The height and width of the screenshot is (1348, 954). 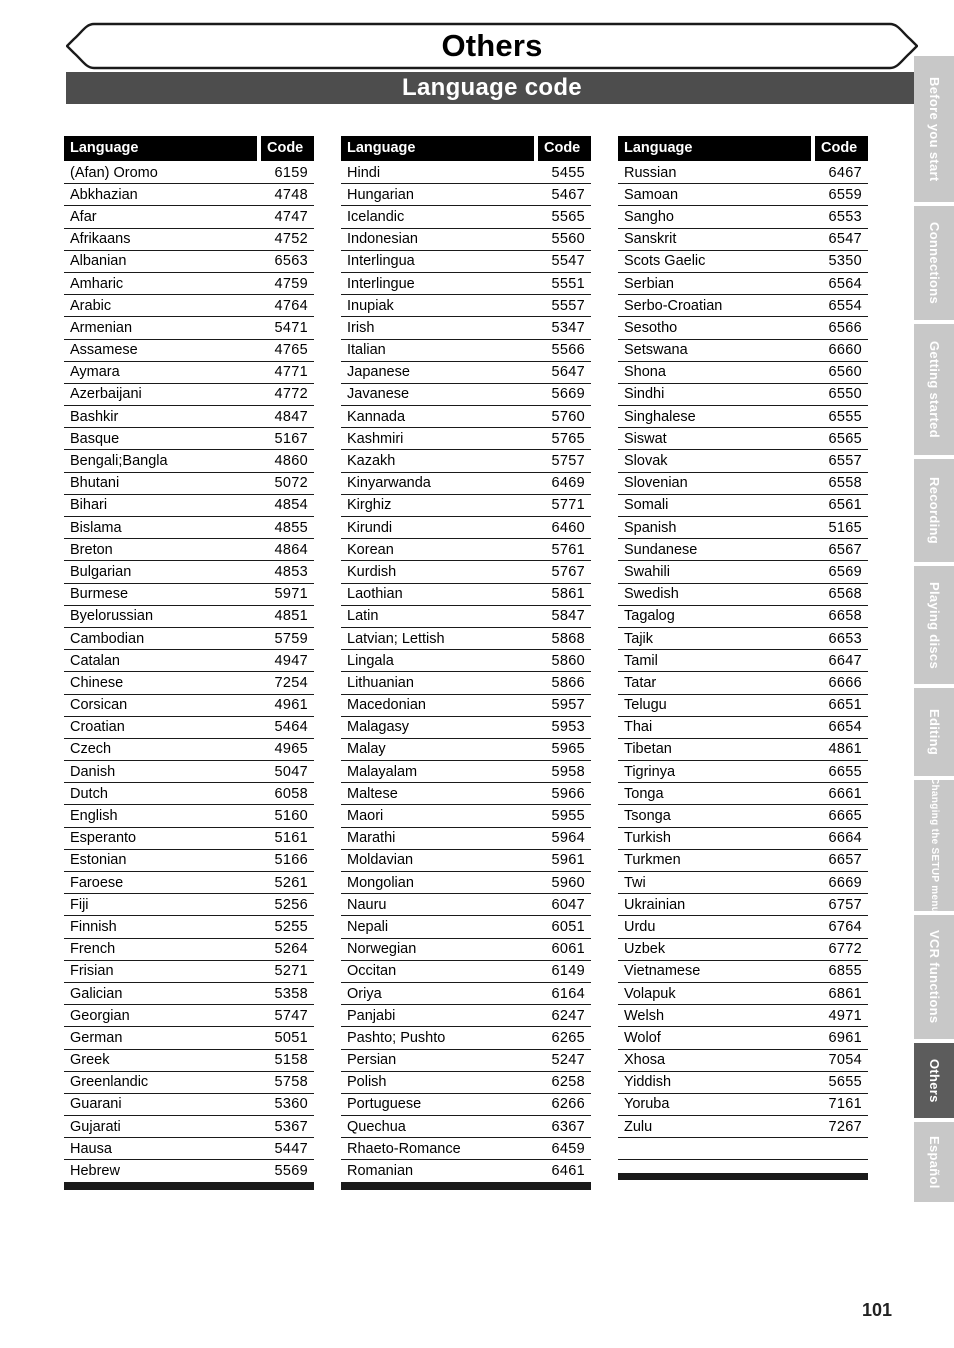 What do you see at coordinates (652, 860) in the screenshot?
I see `language-name: Turkmen` at bounding box center [652, 860].